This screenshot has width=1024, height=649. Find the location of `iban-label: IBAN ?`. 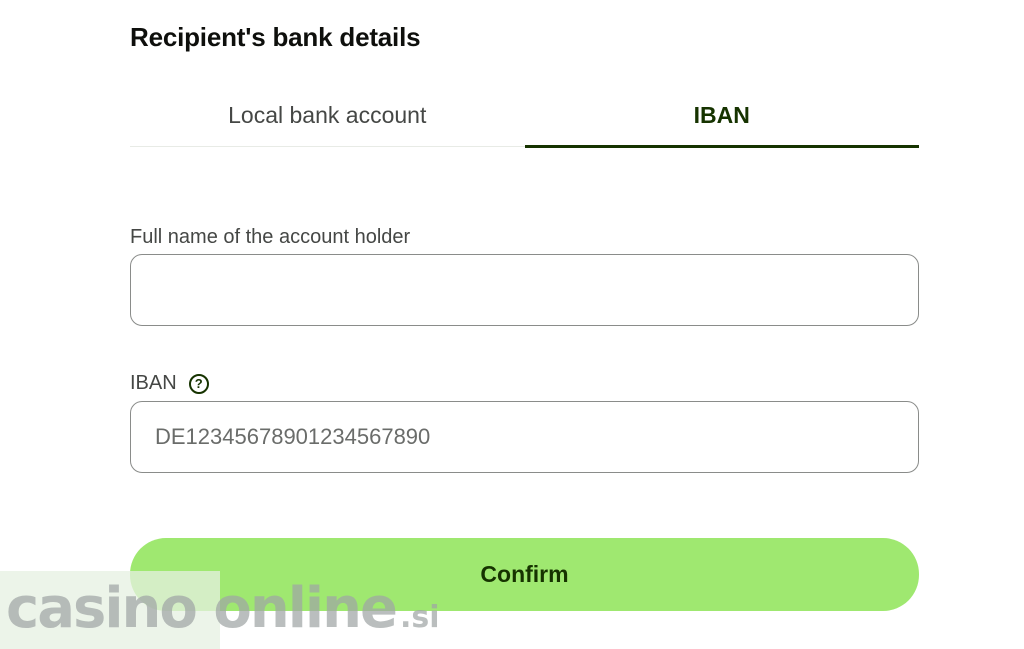

iban-label: IBAN ? is located at coordinates (169, 383).